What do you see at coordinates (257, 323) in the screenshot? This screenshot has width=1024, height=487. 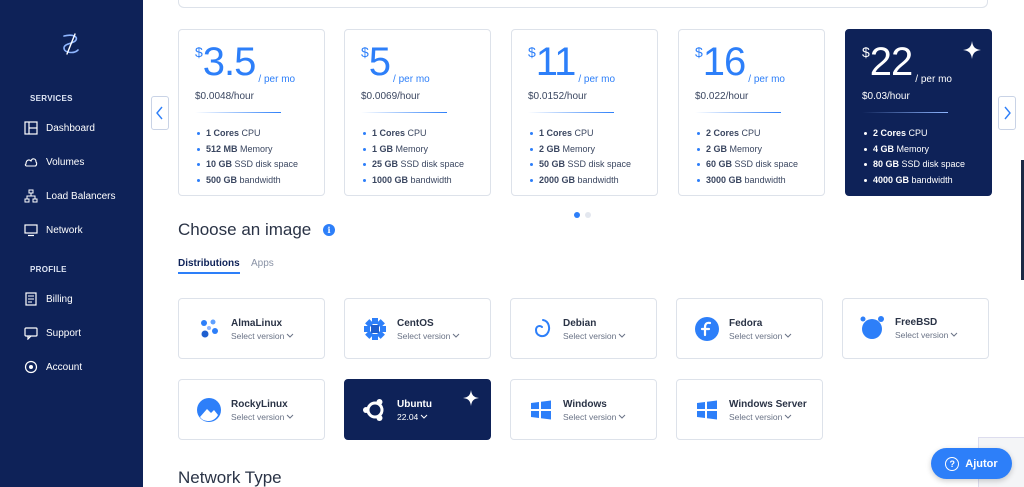 I see `image-name: AlmaLinux` at bounding box center [257, 323].